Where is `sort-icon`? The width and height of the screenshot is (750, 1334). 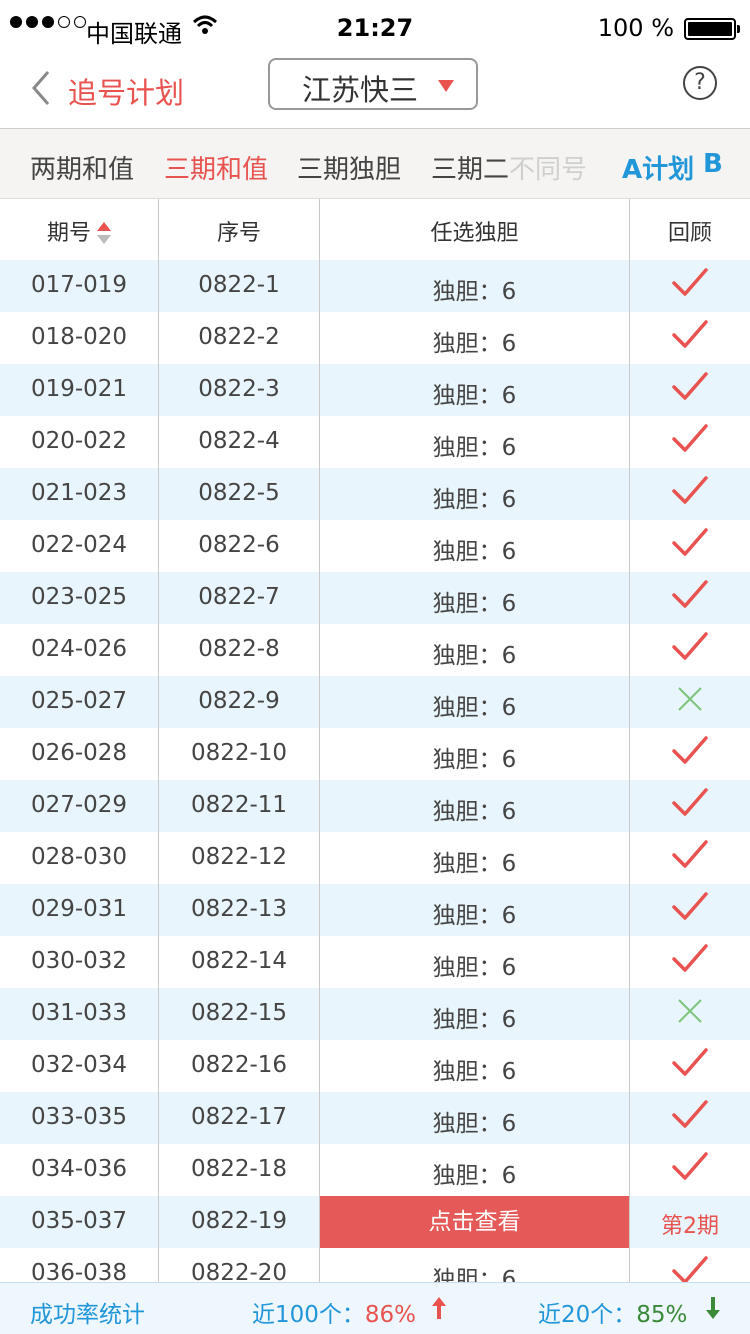
sort-icon is located at coordinates (104, 234).